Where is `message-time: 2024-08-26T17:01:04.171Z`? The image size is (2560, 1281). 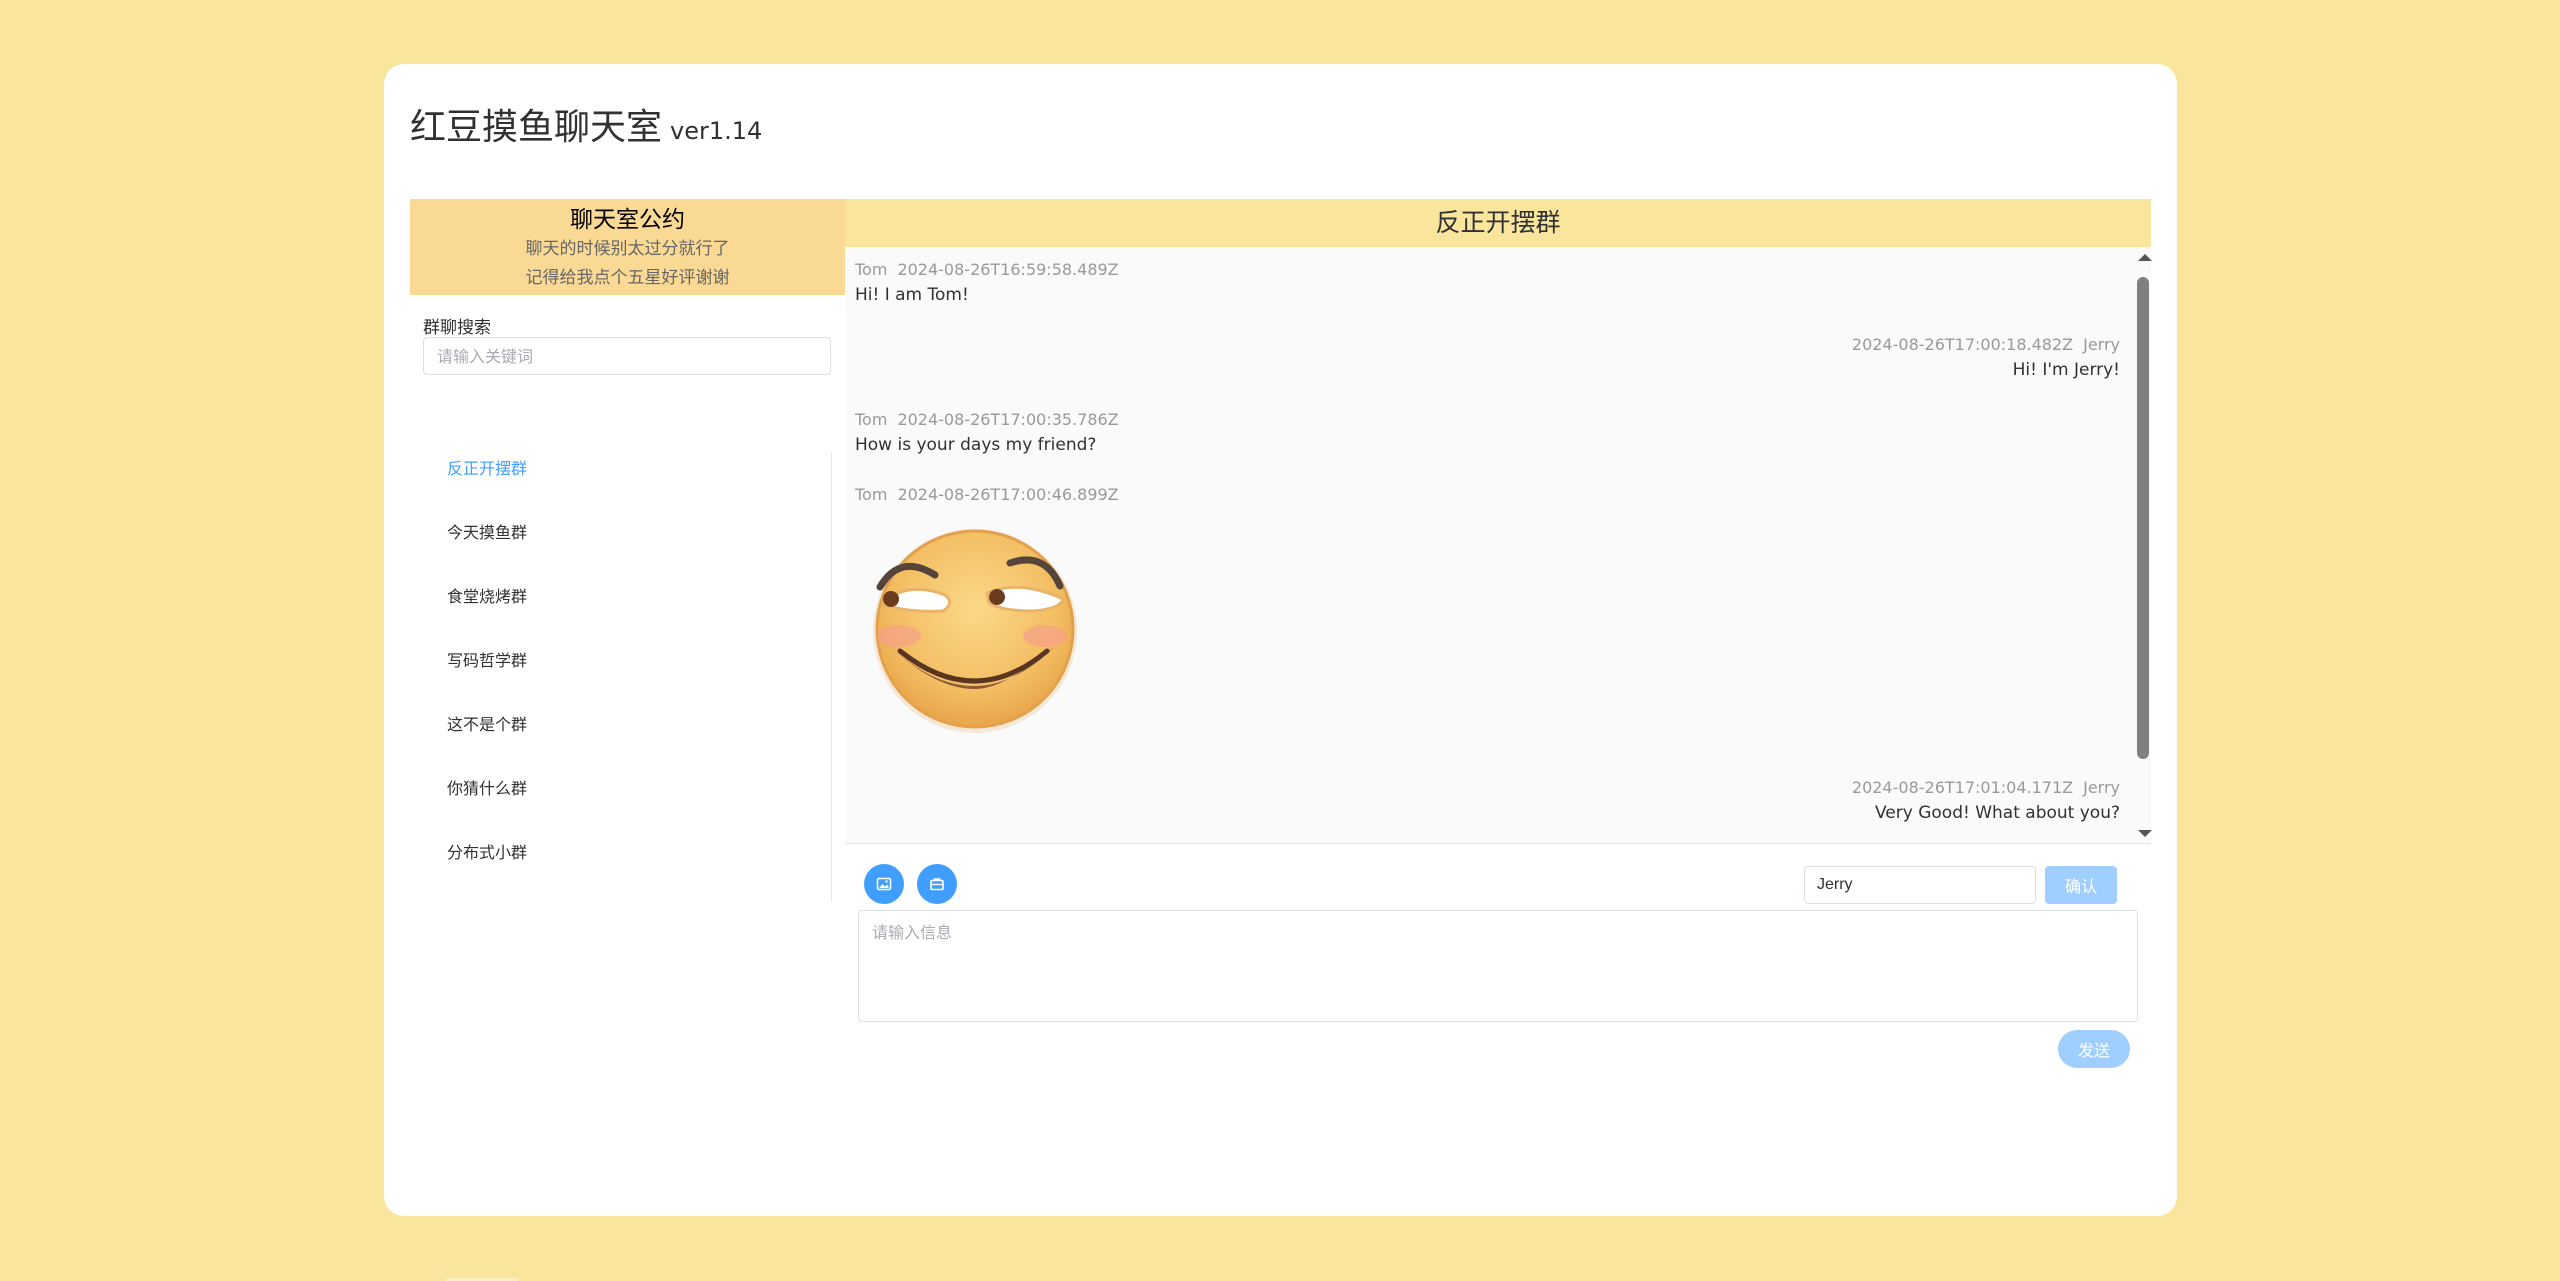
message-time: 2024-08-26T17:01:04.171Z is located at coordinates (1962, 787).